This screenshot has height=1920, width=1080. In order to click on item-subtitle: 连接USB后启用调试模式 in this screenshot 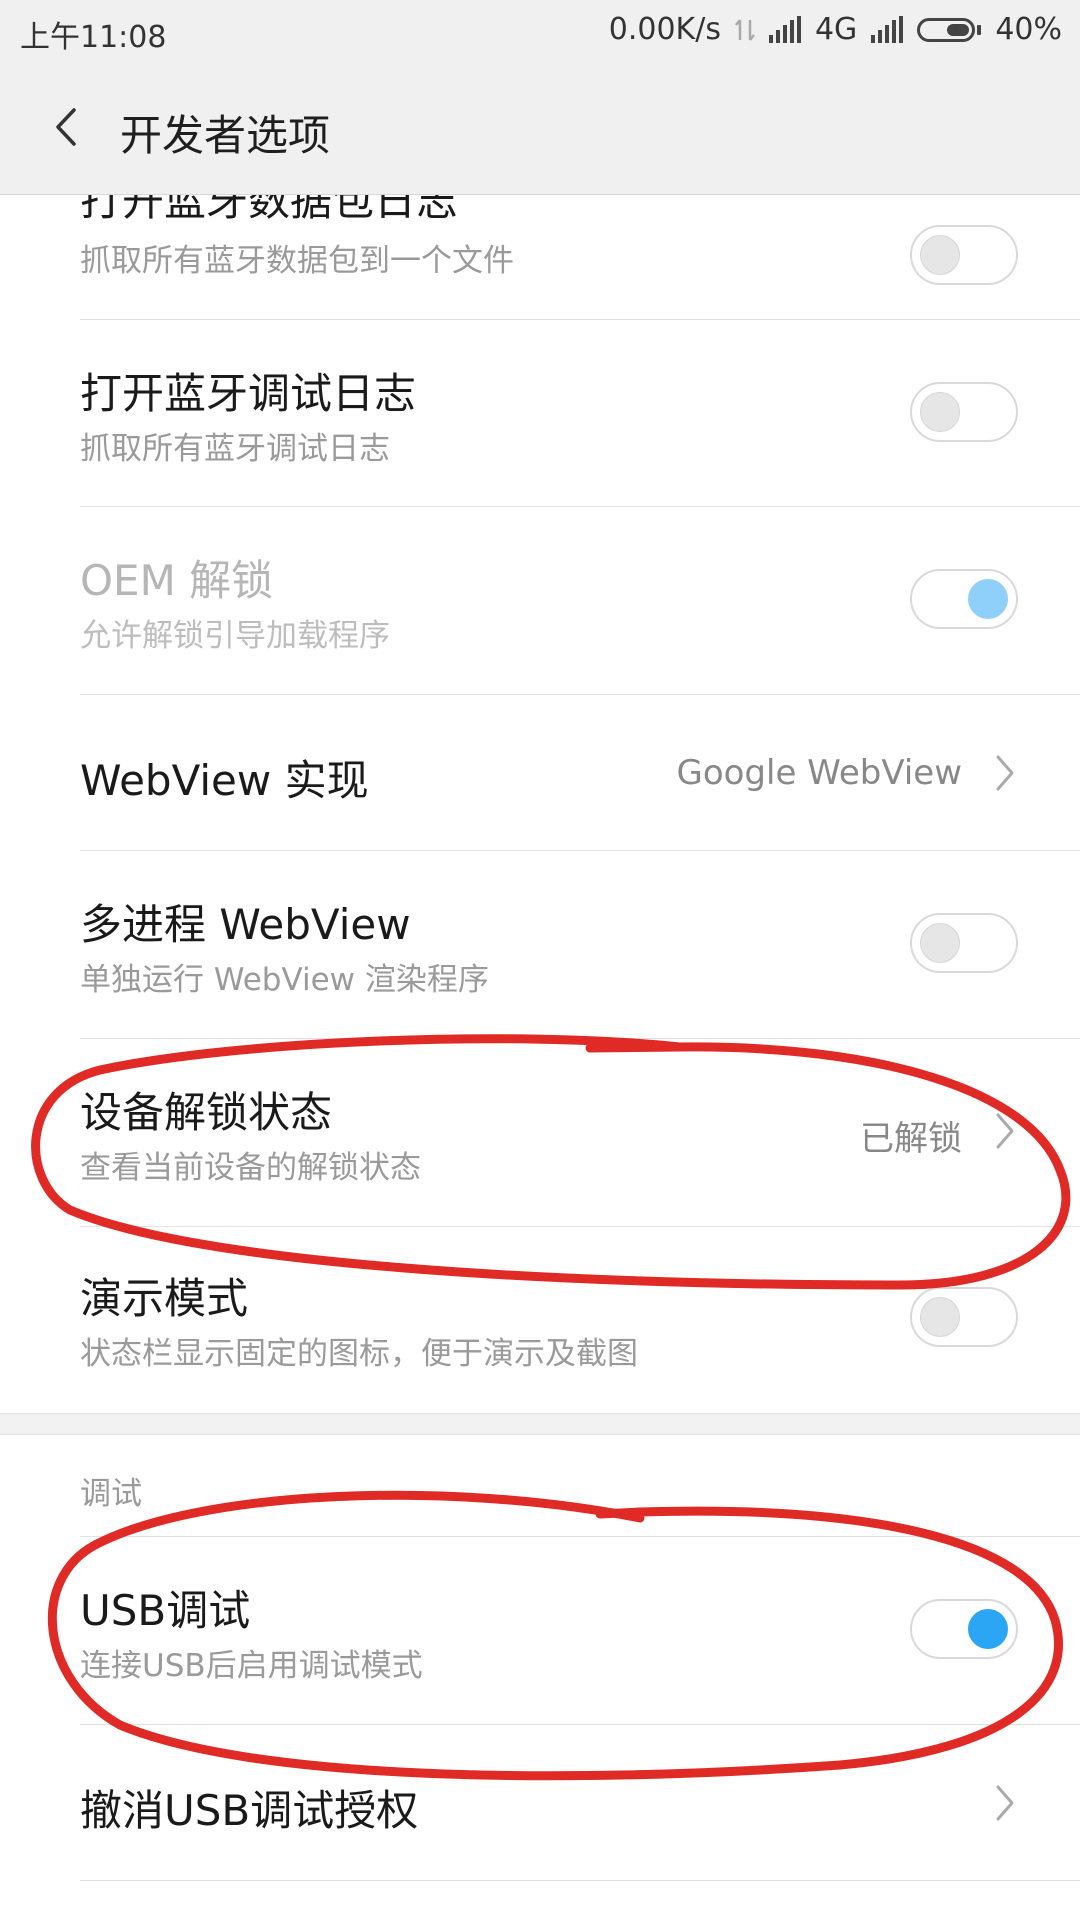, I will do `click(251, 1666)`.